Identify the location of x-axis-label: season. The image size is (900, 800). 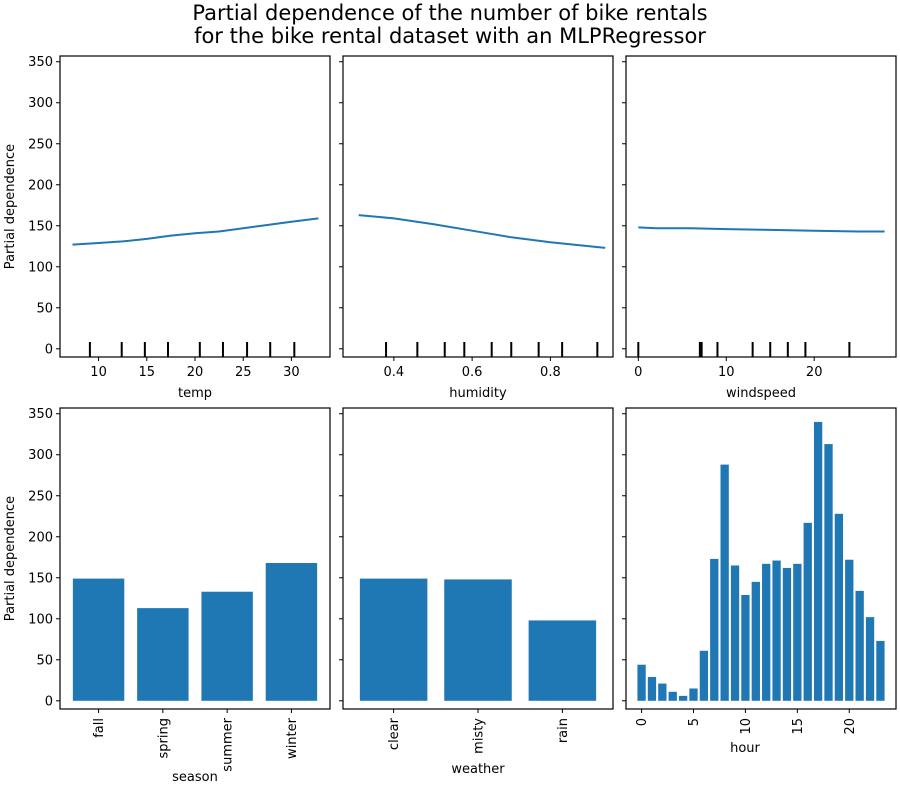
(195, 777).